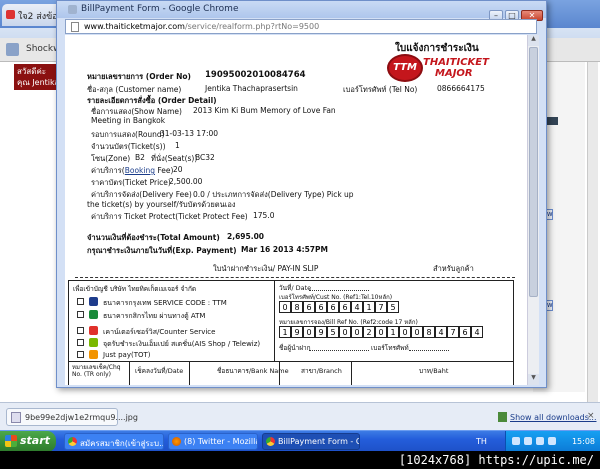 Image resolution: width=600 pixels, height=469 pixels. What do you see at coordinates (533, 379) in the screenshot?
I see `scroll-down-arrow-icon: ▼` at bounding box center [533, 379].